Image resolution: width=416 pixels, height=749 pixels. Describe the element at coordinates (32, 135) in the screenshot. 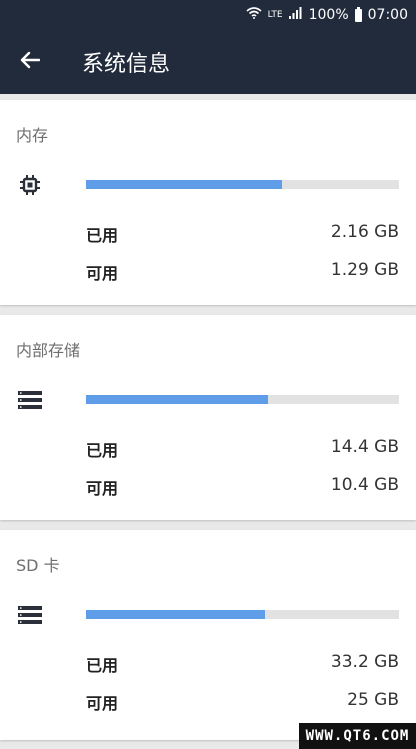

I see `memory-section-title: 内存` at that location.